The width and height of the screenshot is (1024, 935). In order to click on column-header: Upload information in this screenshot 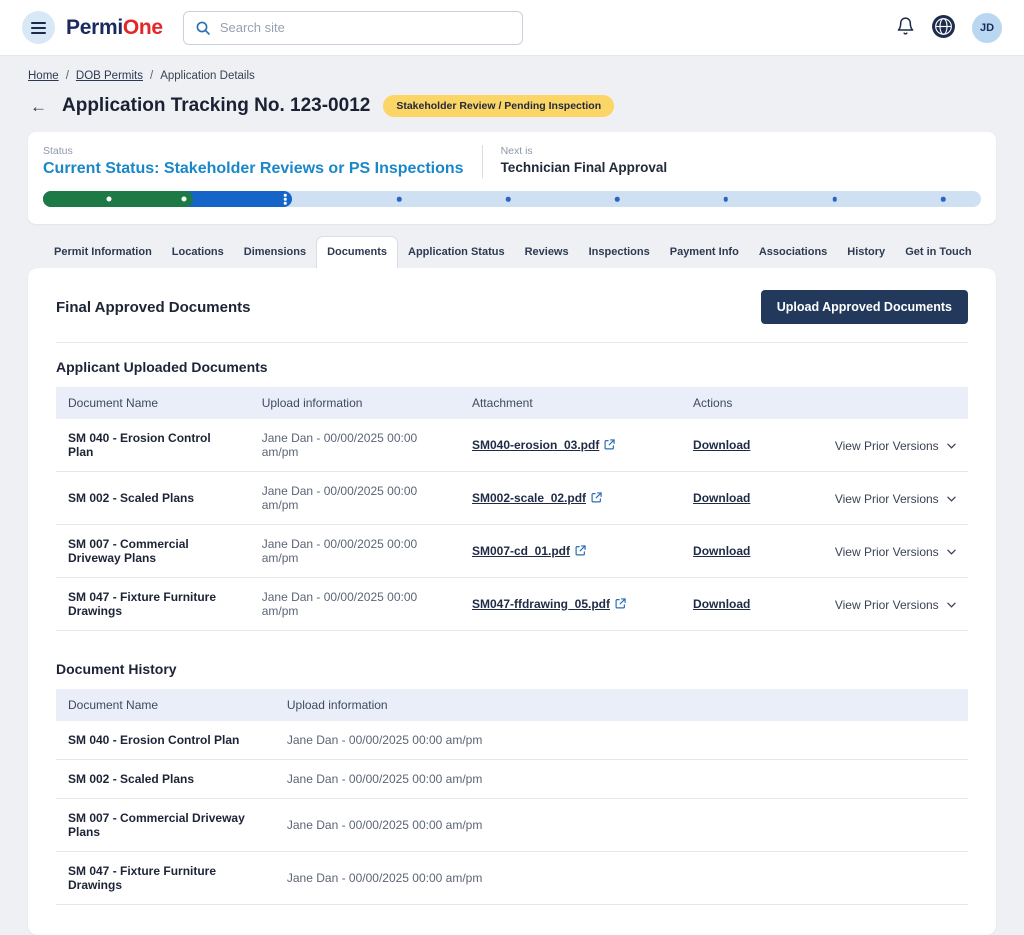, I will do `click(354, 403)`.